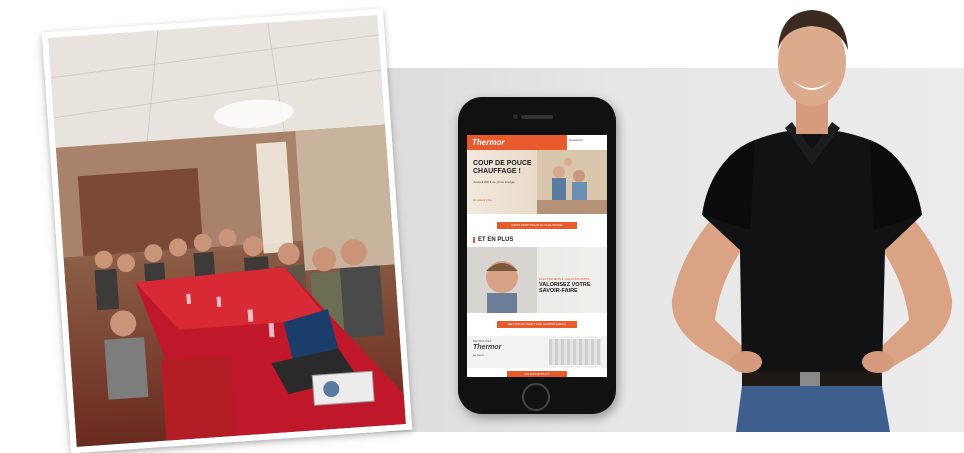  I want to click on footer-kicker: RETROUVEZ, so click(482, 341).